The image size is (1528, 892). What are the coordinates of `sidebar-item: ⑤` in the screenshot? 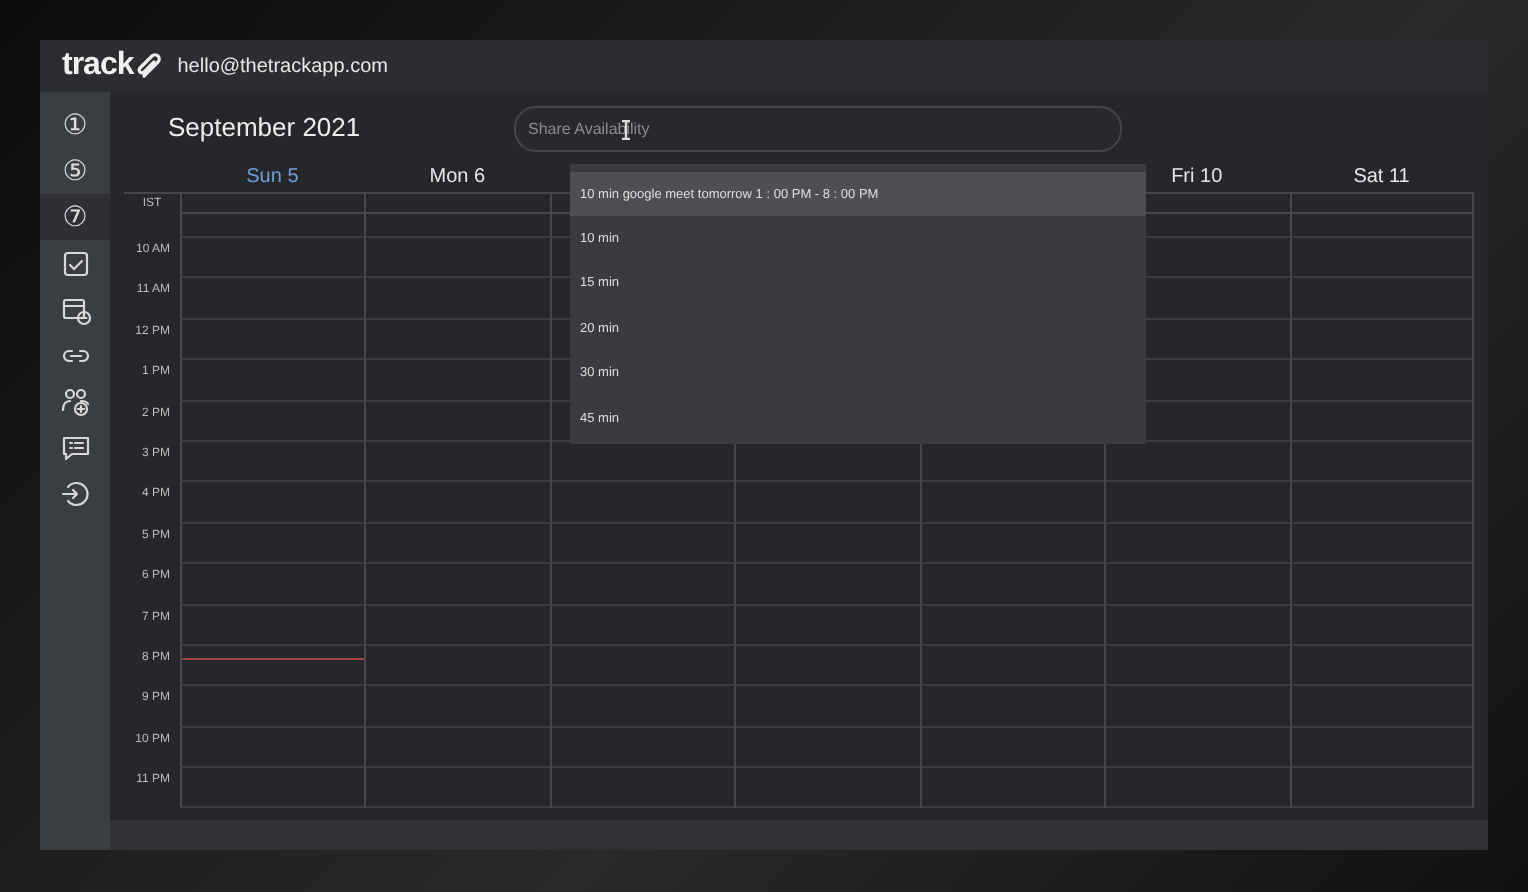 It's located at (75, 171).